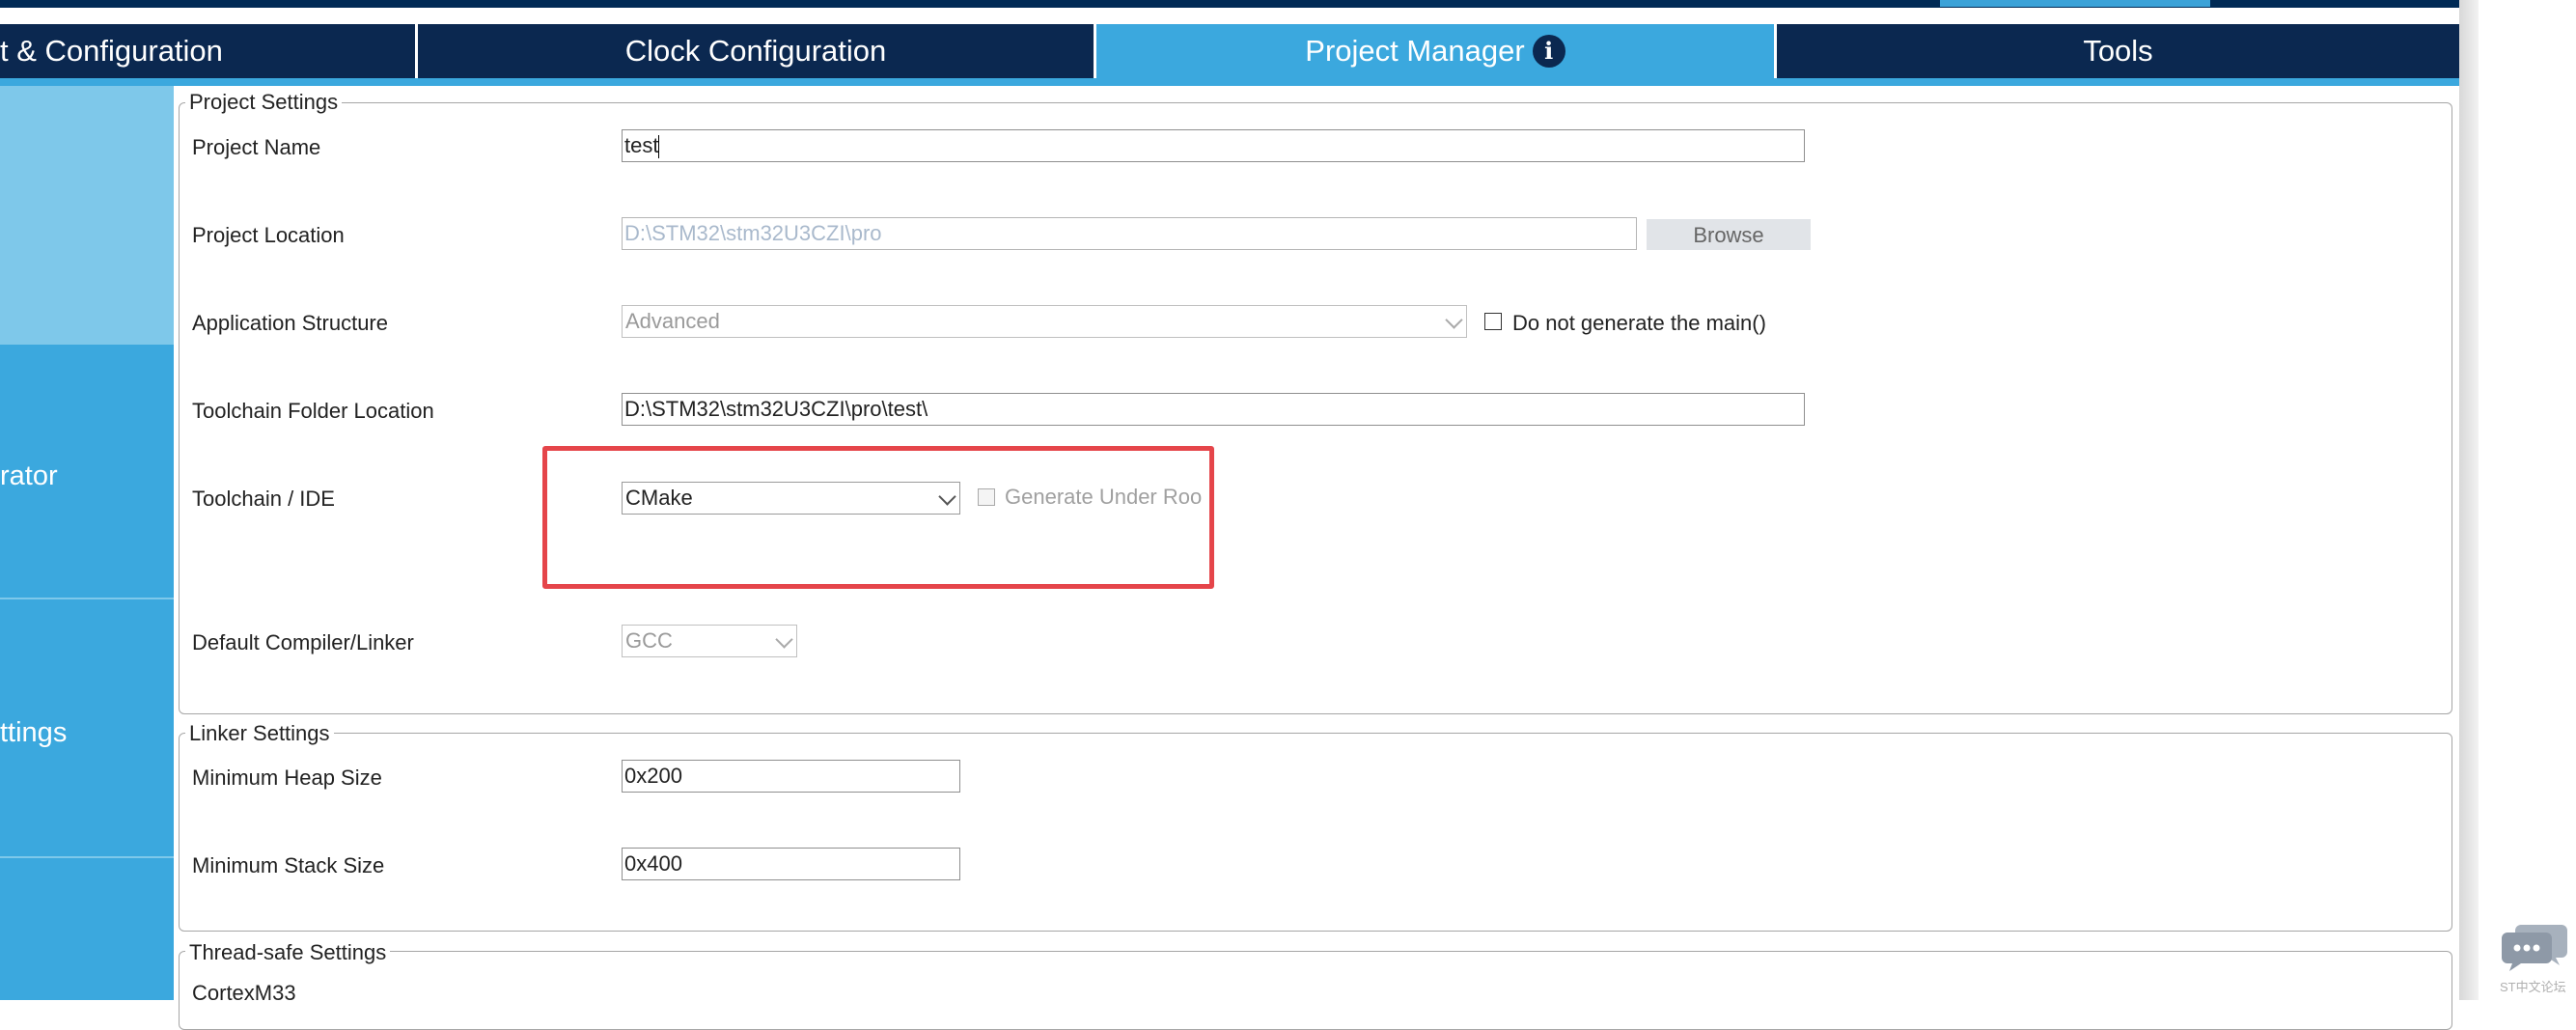  I want to click on tab-label: Tools, so click(2118, 51).